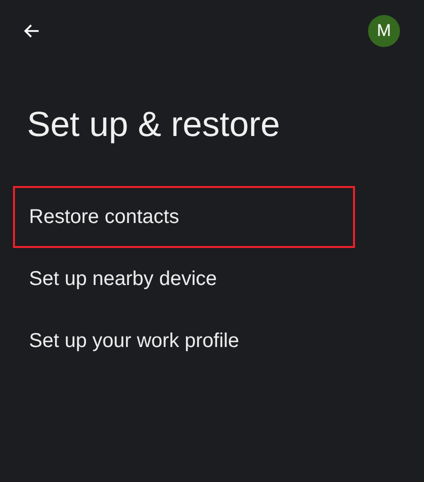 Image resolution: width=424 pixels, height=482 pixels. I want to click on page-title: Set up & restore, so click(154, 125).